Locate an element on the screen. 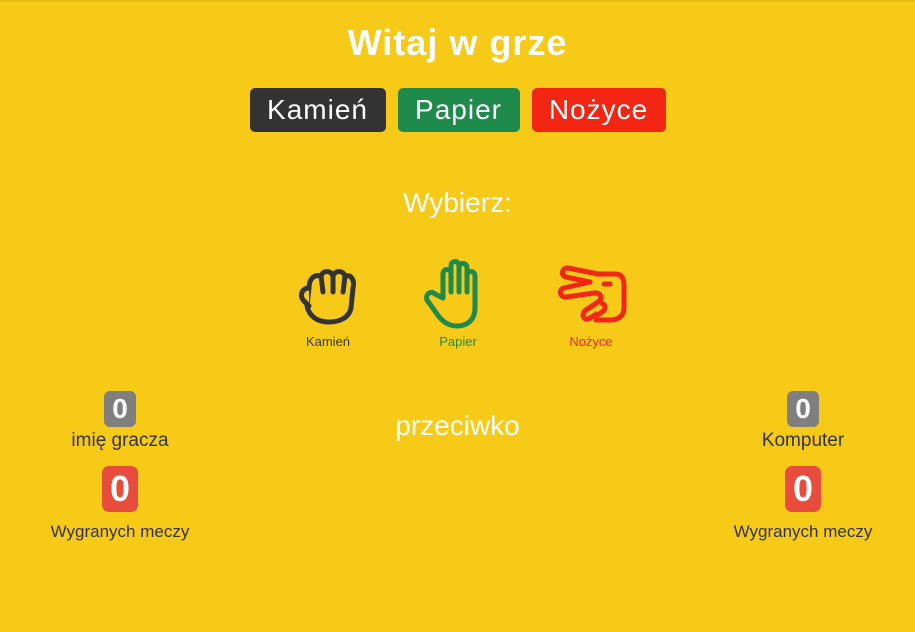  choice-paper: Papier is located at coordinates (458, 303).